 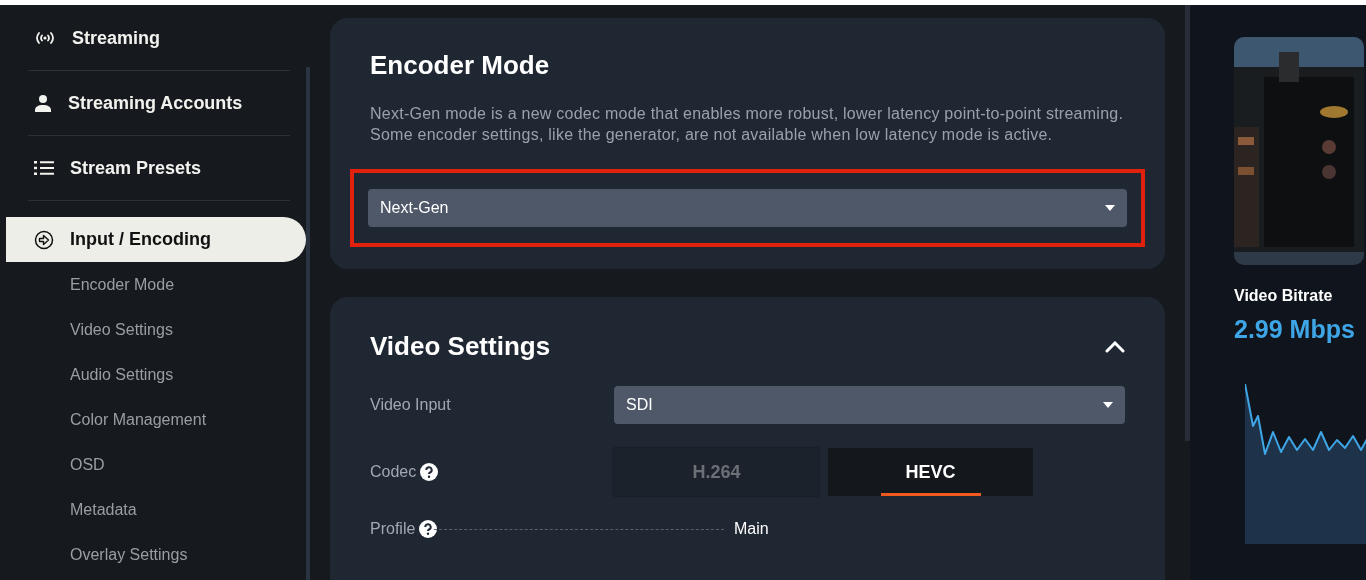 What do you see at coordinates (156, 239) in the screenshot?
I see `nav-item: Input / Encoding` at bounding box center [156, 239].